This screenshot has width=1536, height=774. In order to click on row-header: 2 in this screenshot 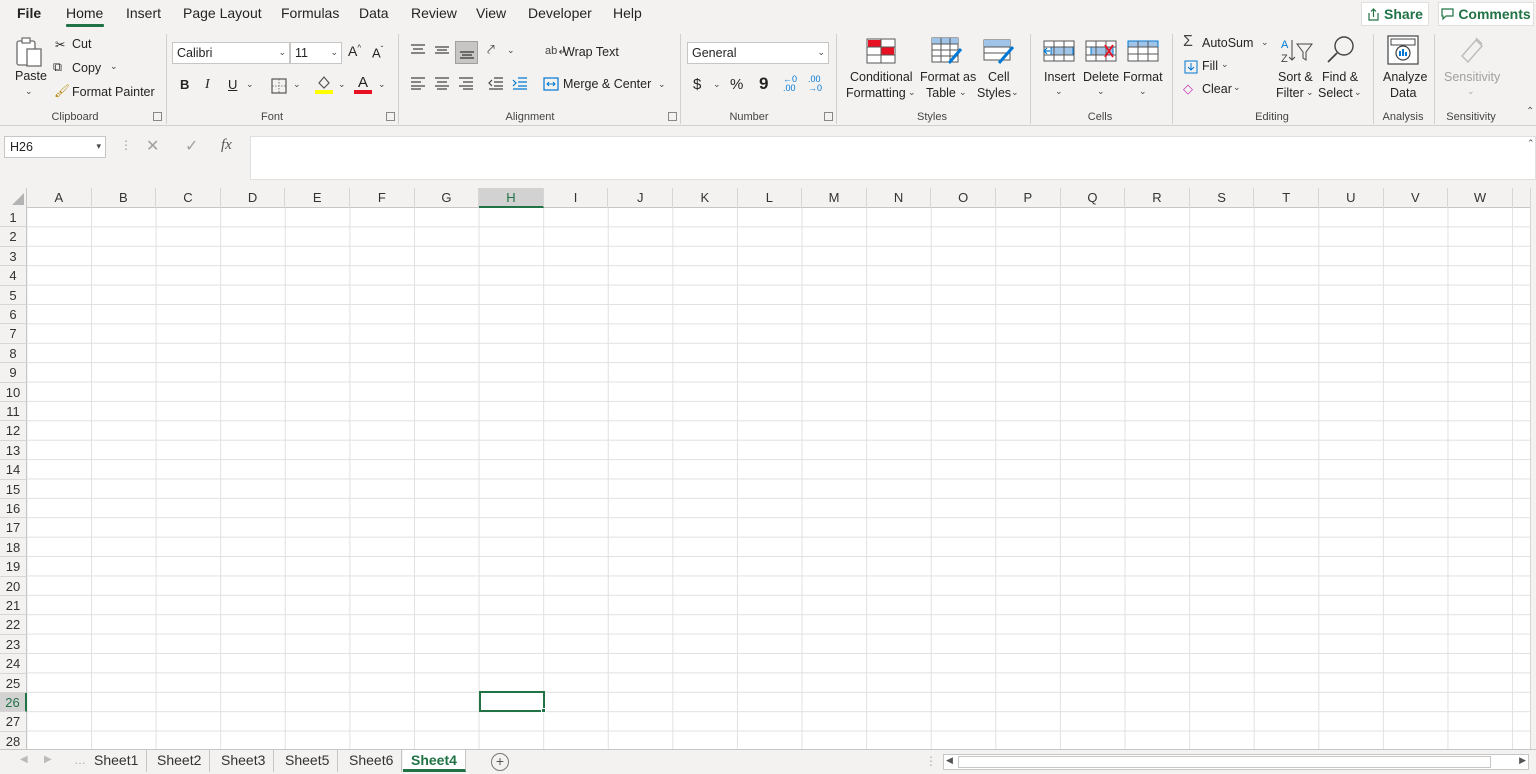, I will do `click(13, 237)`.